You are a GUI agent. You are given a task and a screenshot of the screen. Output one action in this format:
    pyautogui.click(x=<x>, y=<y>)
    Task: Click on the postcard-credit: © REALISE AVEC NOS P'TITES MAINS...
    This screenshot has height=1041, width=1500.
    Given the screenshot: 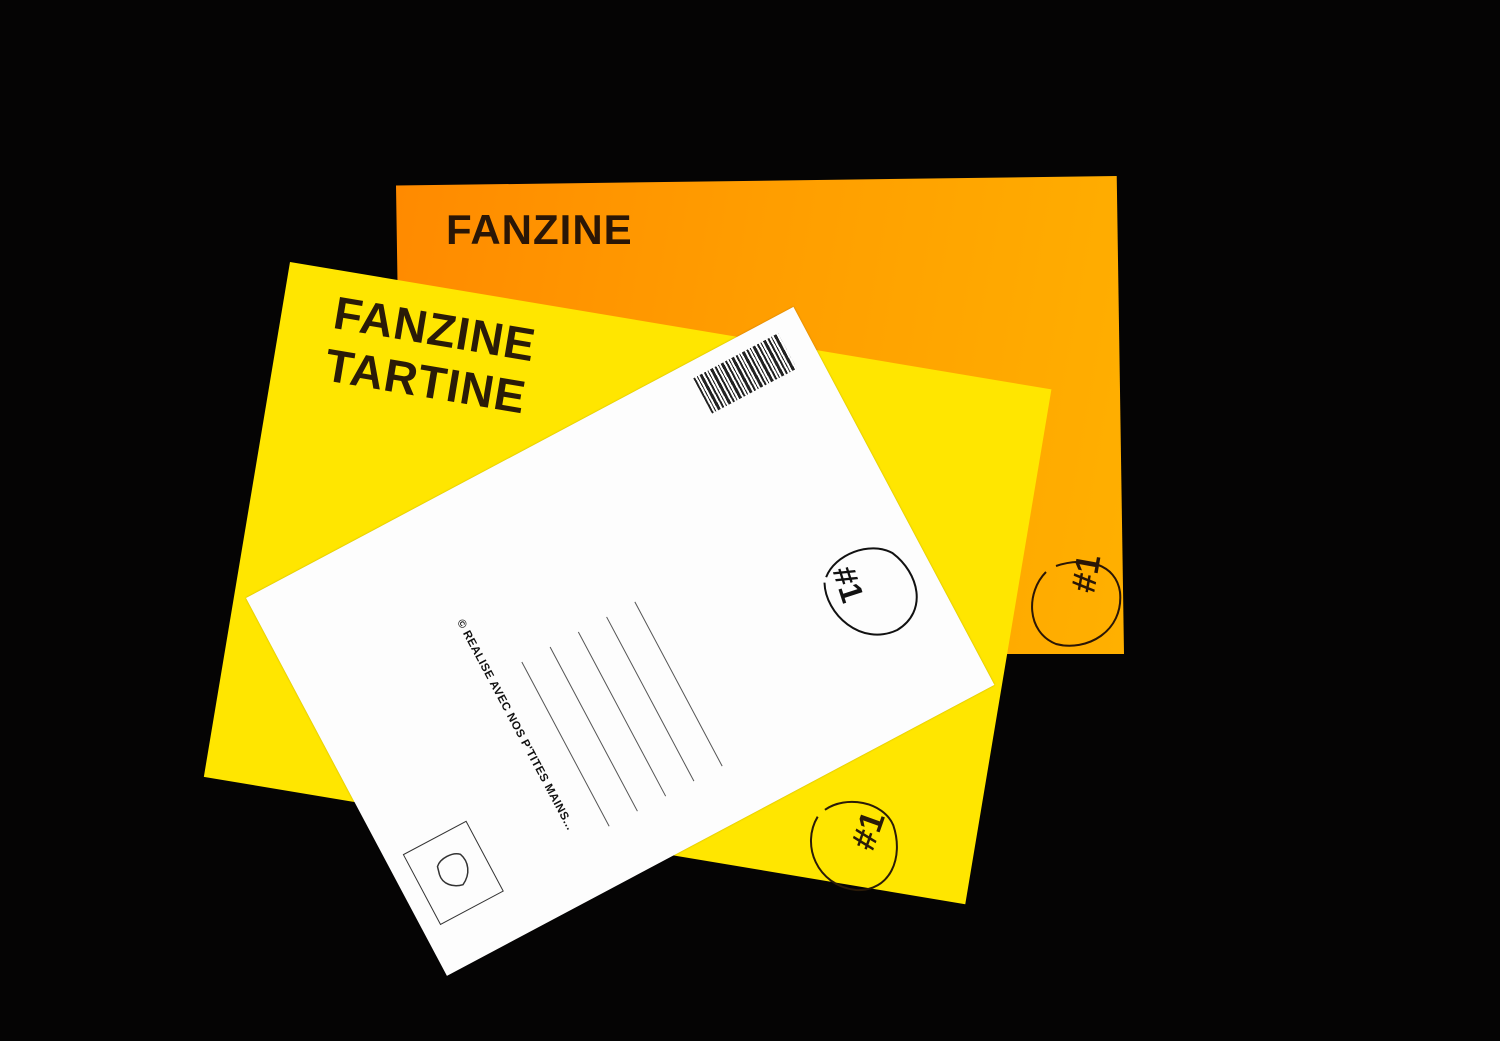 What is the action you would take?
    pyautogui.click(x=515, y=725)
    